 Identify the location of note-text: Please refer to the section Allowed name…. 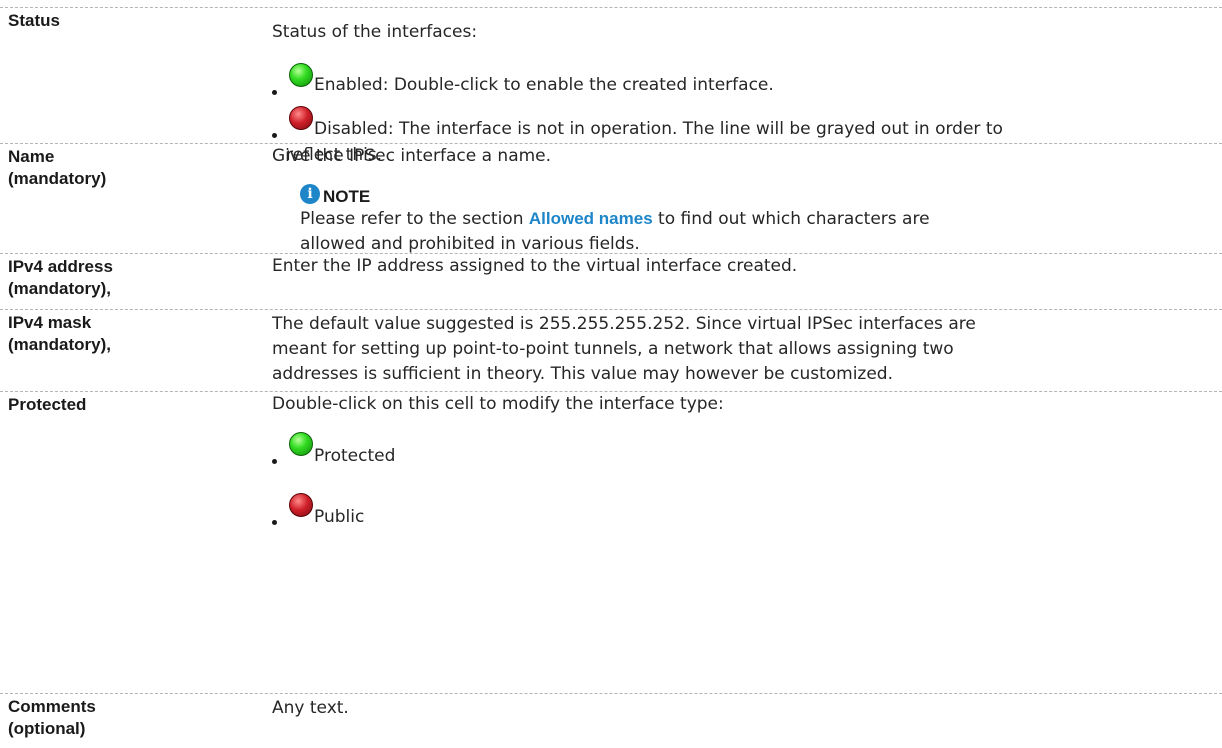
(615, 219).